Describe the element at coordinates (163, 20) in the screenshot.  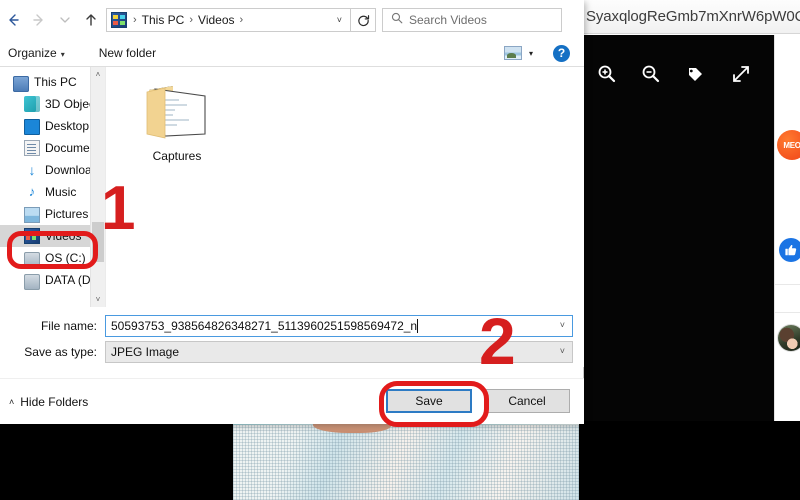
I see `breadcrumb-this-pc: This PC` at that location.